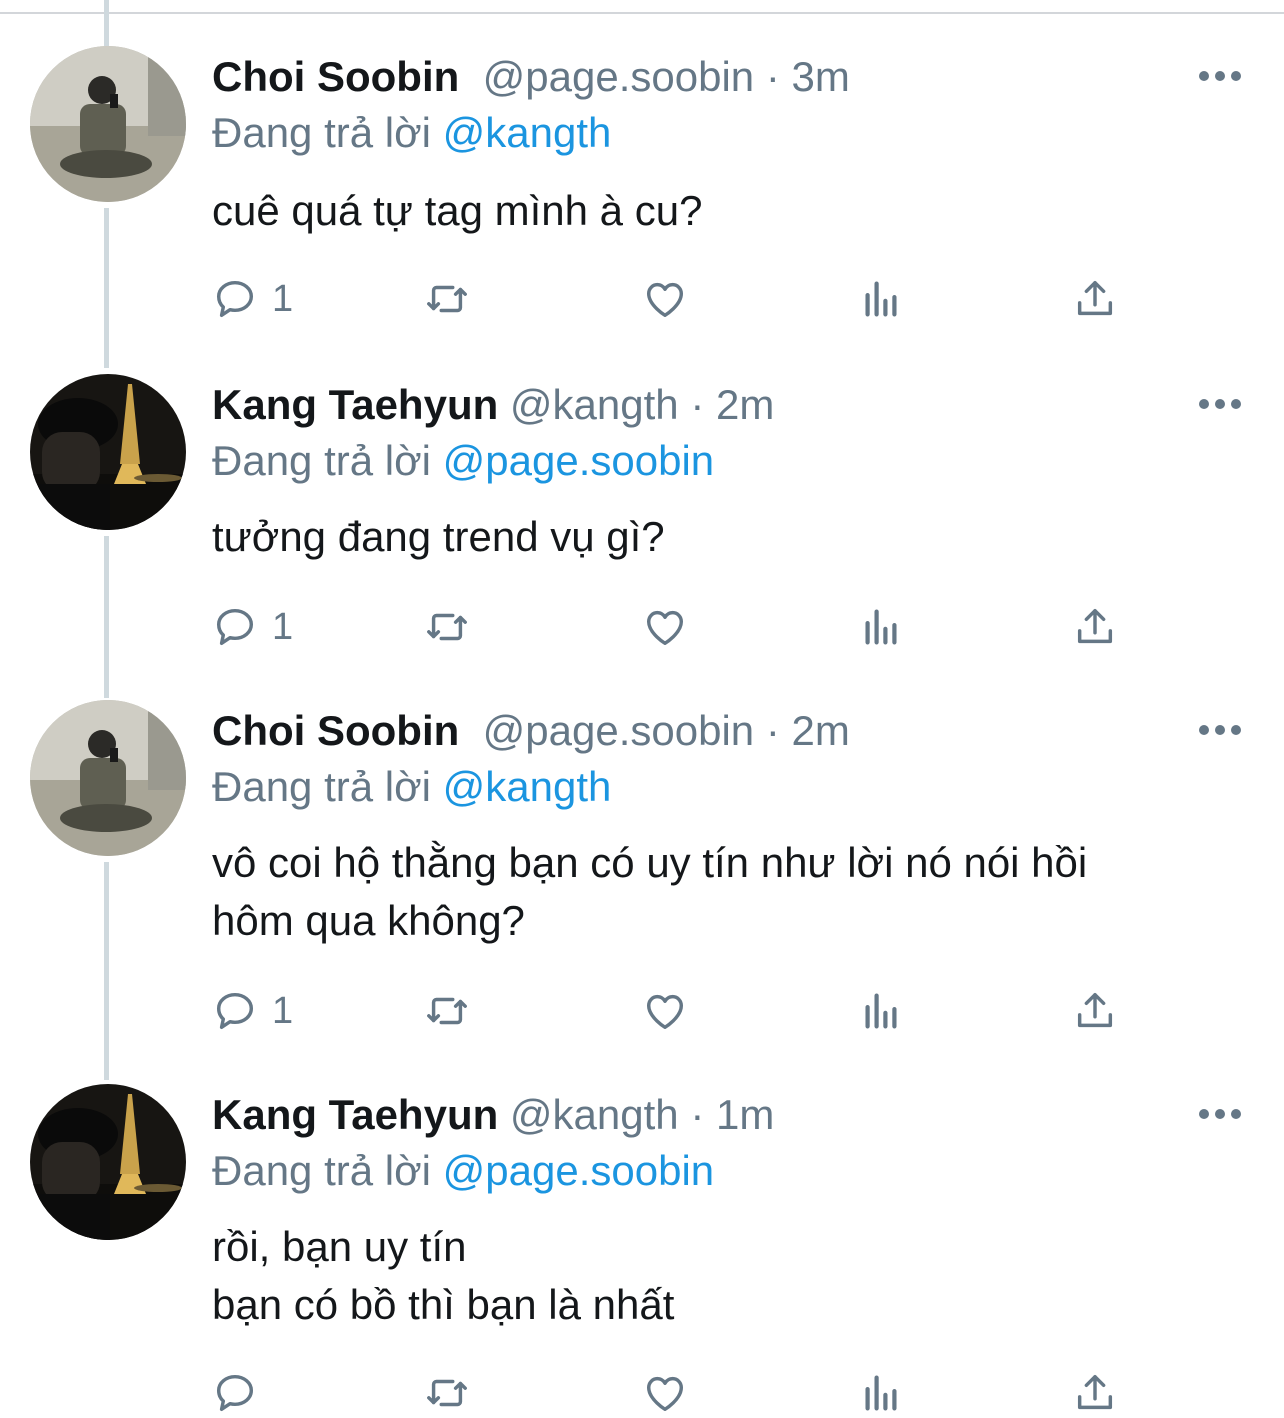  Describe the element at coordinates (594, 1114) in the screenshot. I see `username: @kangth` at that location.